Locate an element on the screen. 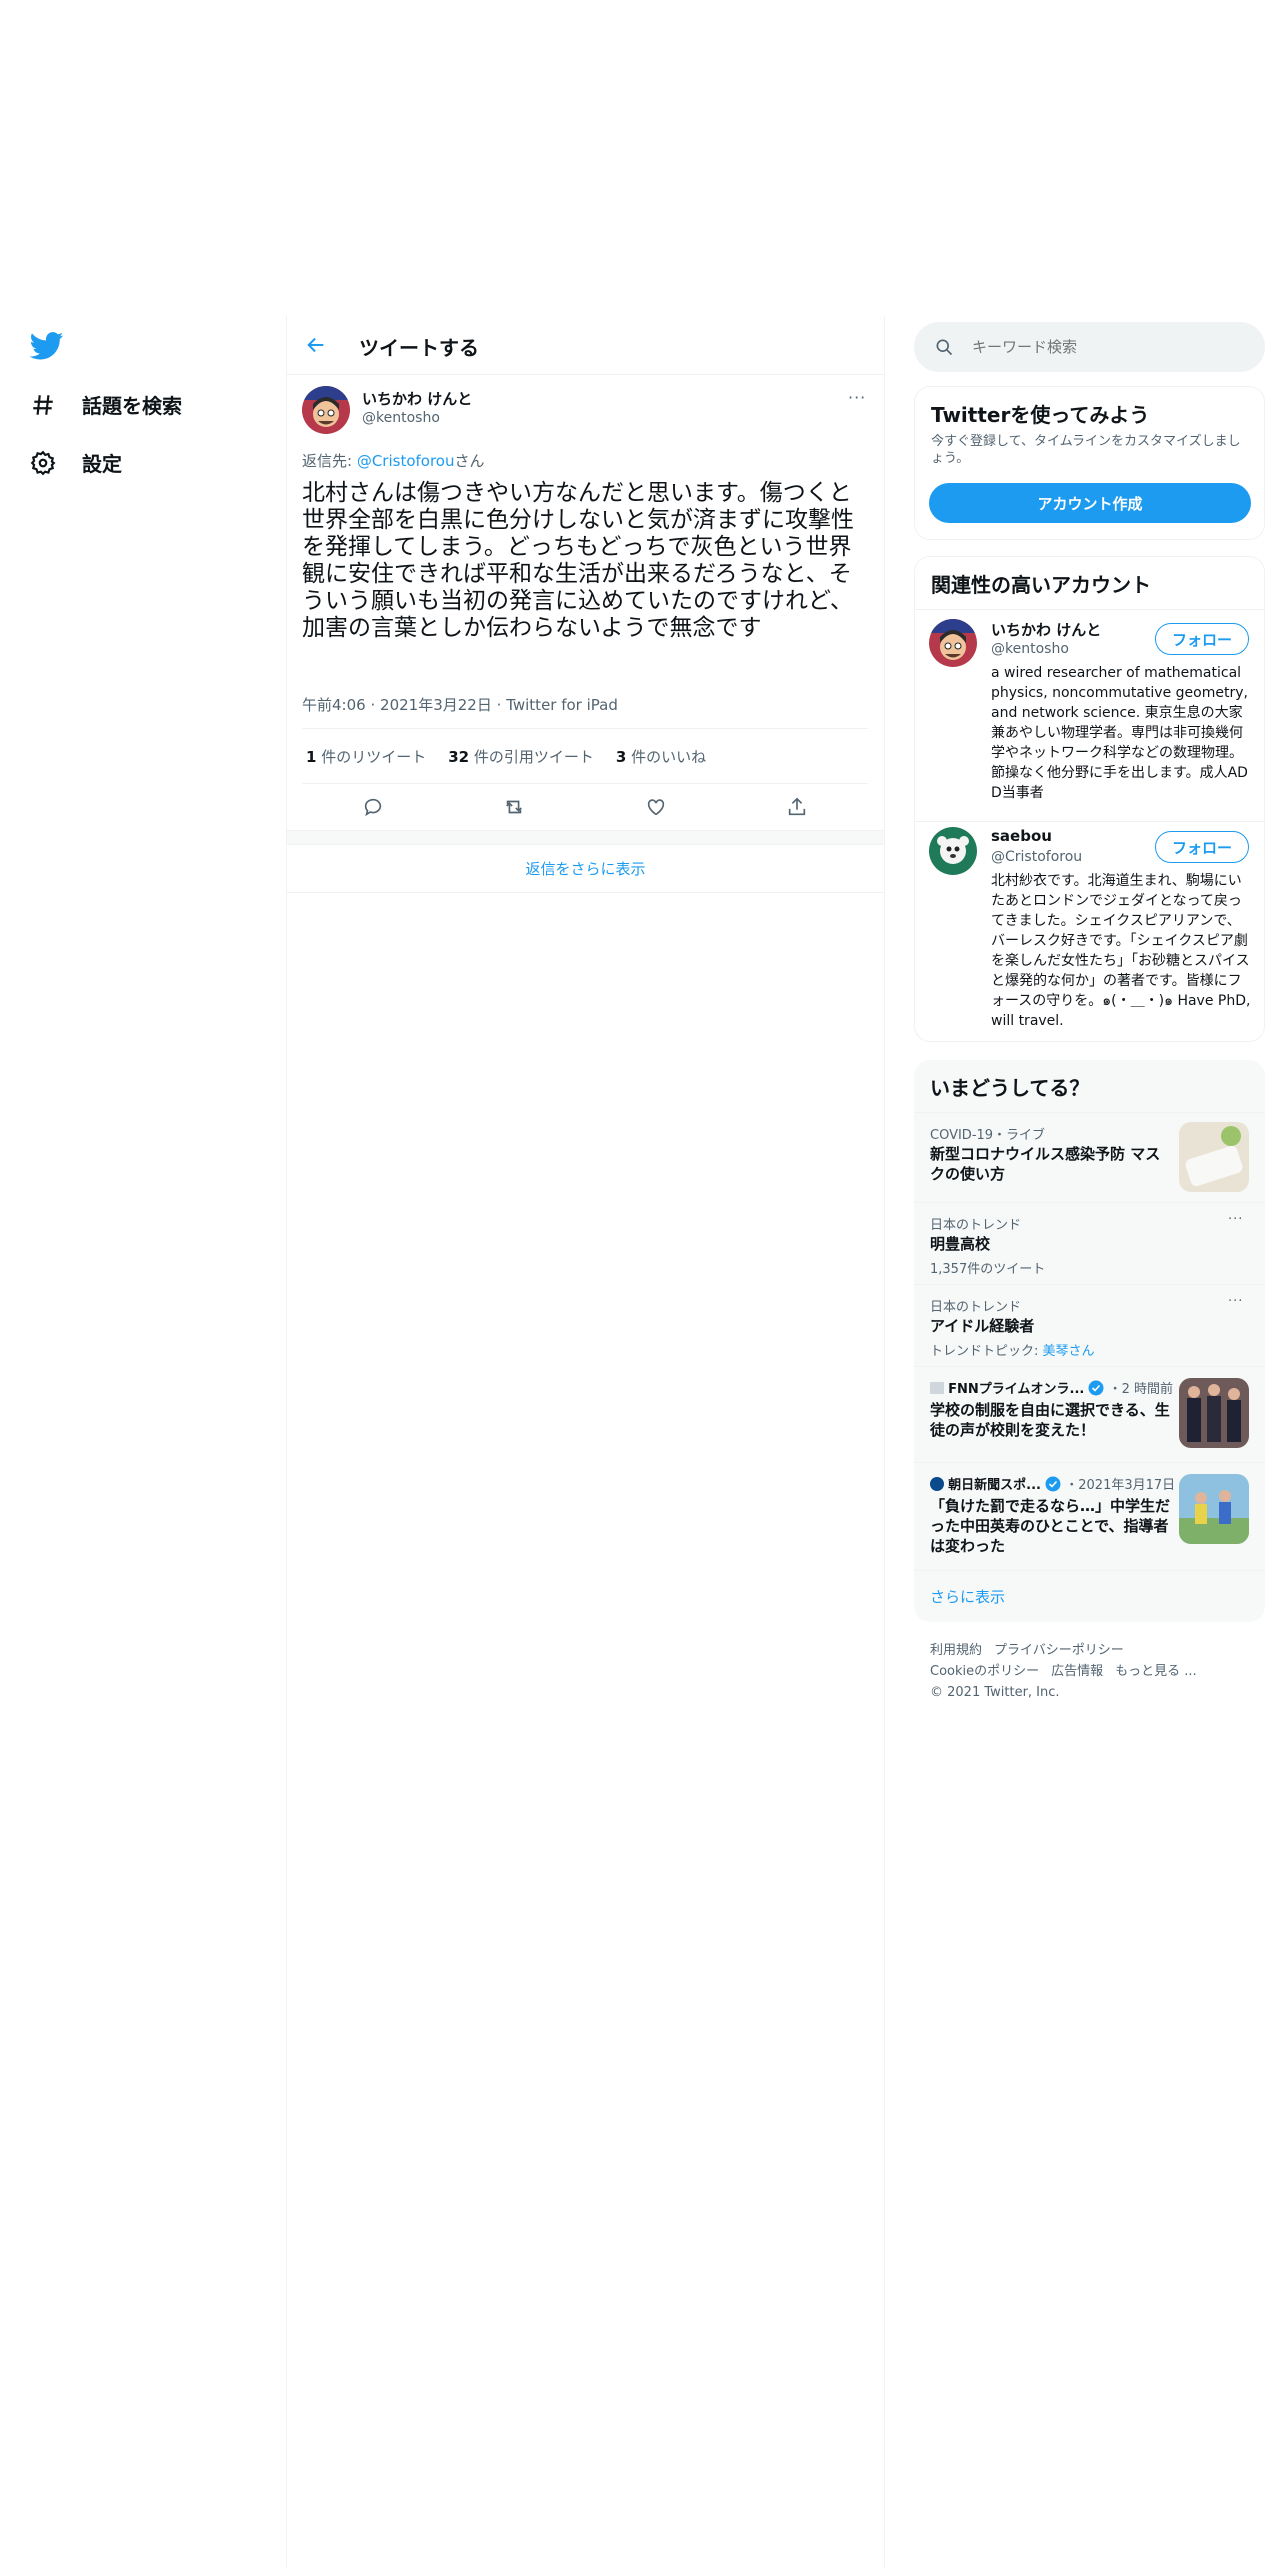 Image resolution: width=1284 pixels, height=2568 pixels. avatar-saebou-icon is located at coordinates (953, 851).